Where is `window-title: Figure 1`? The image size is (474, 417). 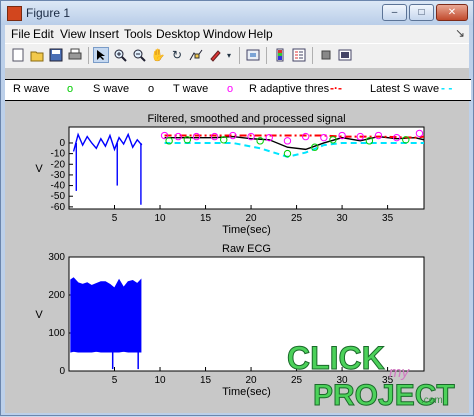
window-title: Figure 1 is located at coordinates (48, 13).